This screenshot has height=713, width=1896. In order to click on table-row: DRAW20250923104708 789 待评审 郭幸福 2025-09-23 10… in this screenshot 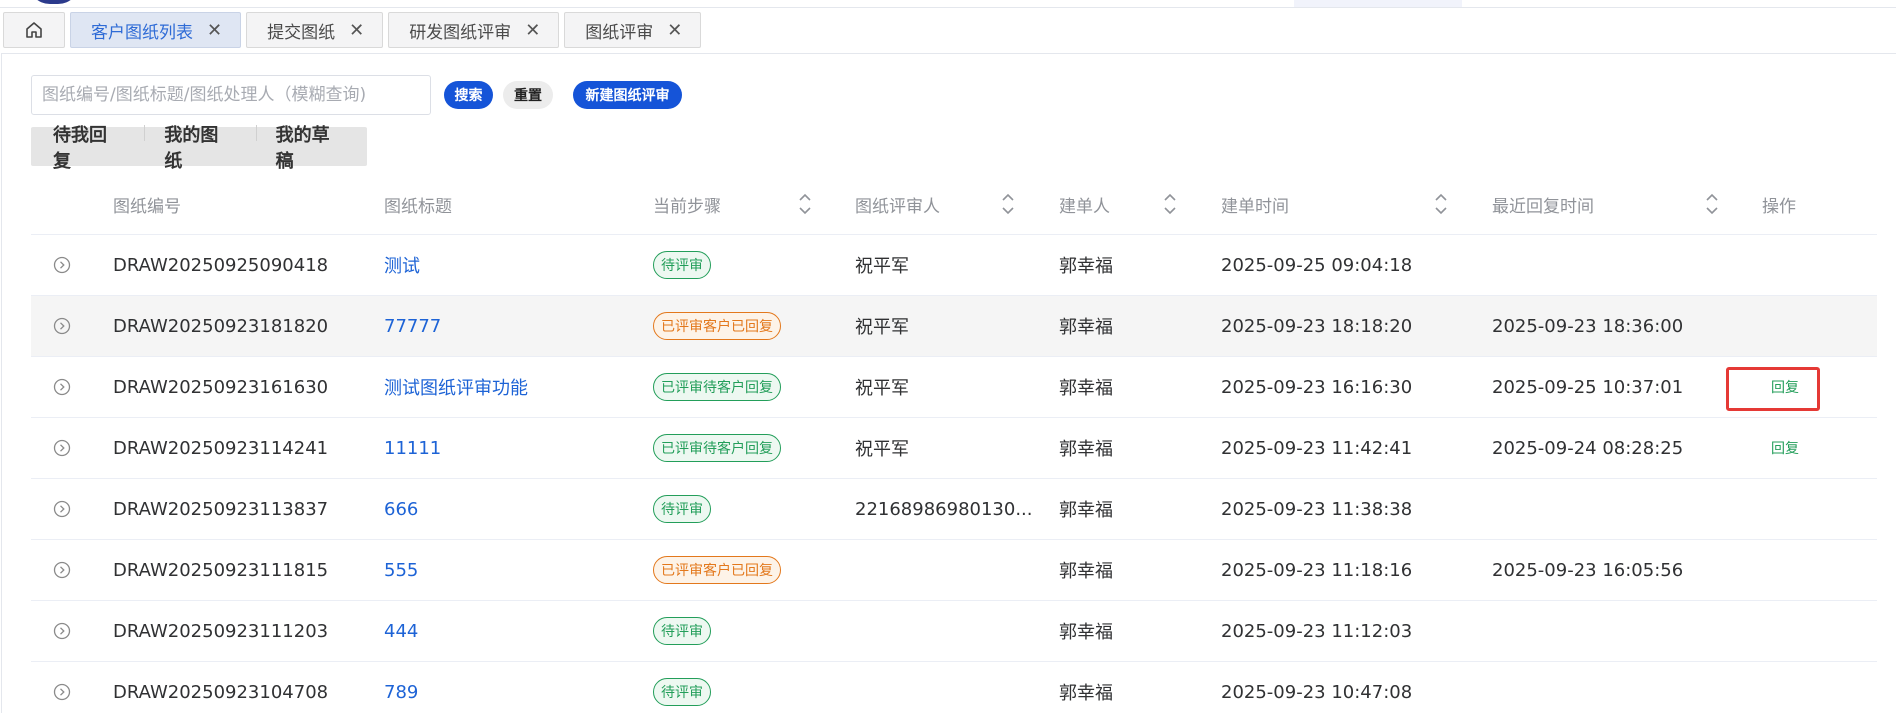, I will do `click(954, 687)`.